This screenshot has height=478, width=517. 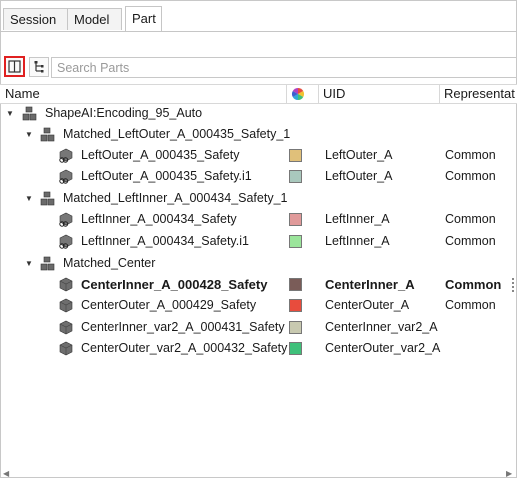 What do you see at coordinates (478, 94) in the screenshot?
I see `column-representation-header: Representat` at bounding box center [478, 94].